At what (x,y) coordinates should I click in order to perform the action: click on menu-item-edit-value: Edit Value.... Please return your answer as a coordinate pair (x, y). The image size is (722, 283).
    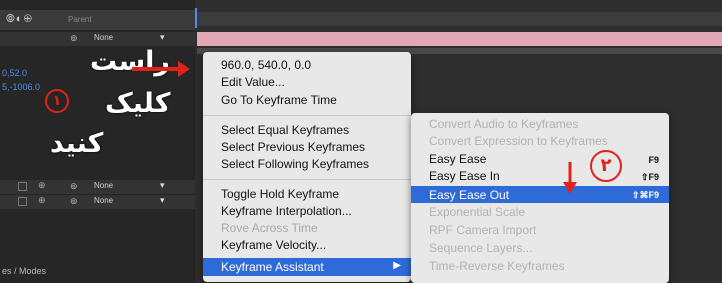
    Looking at the image, I should click on (253, 82).